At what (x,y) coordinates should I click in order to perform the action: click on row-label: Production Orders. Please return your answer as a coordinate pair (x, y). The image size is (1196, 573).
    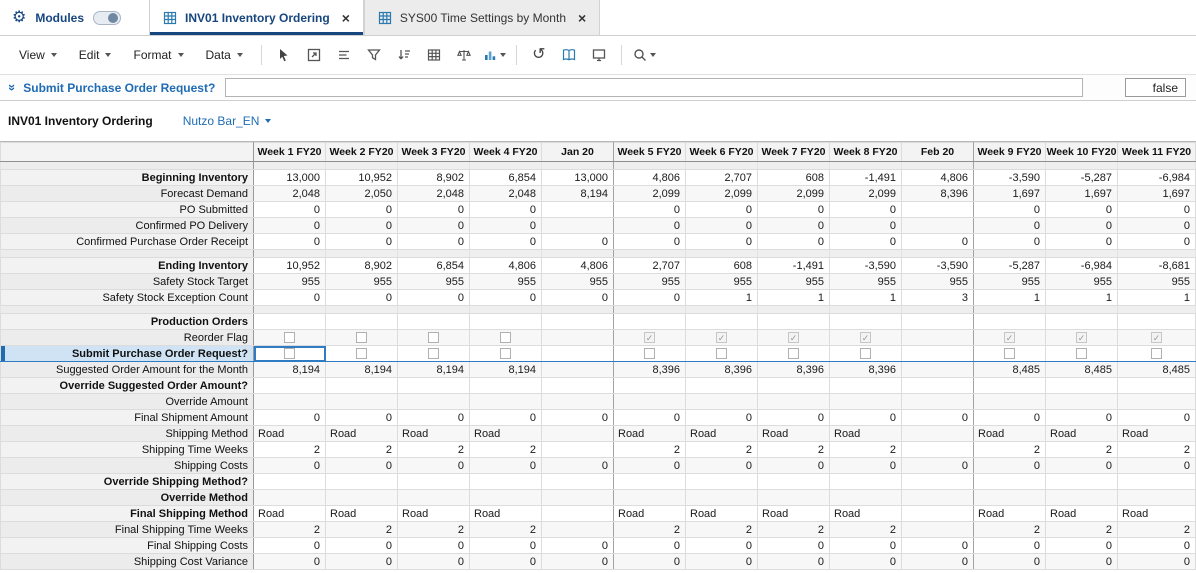
    Looking at the image, I should click on (127, 321).